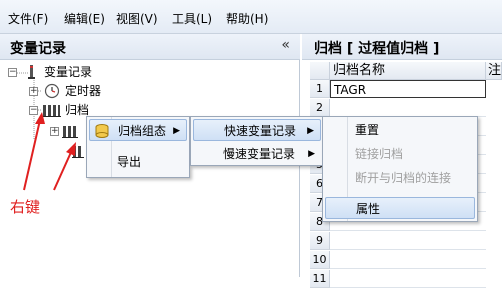  Describe the element at coordinates (494, 71) in the screenshot. I see `column-header-comment: 注` at that location.